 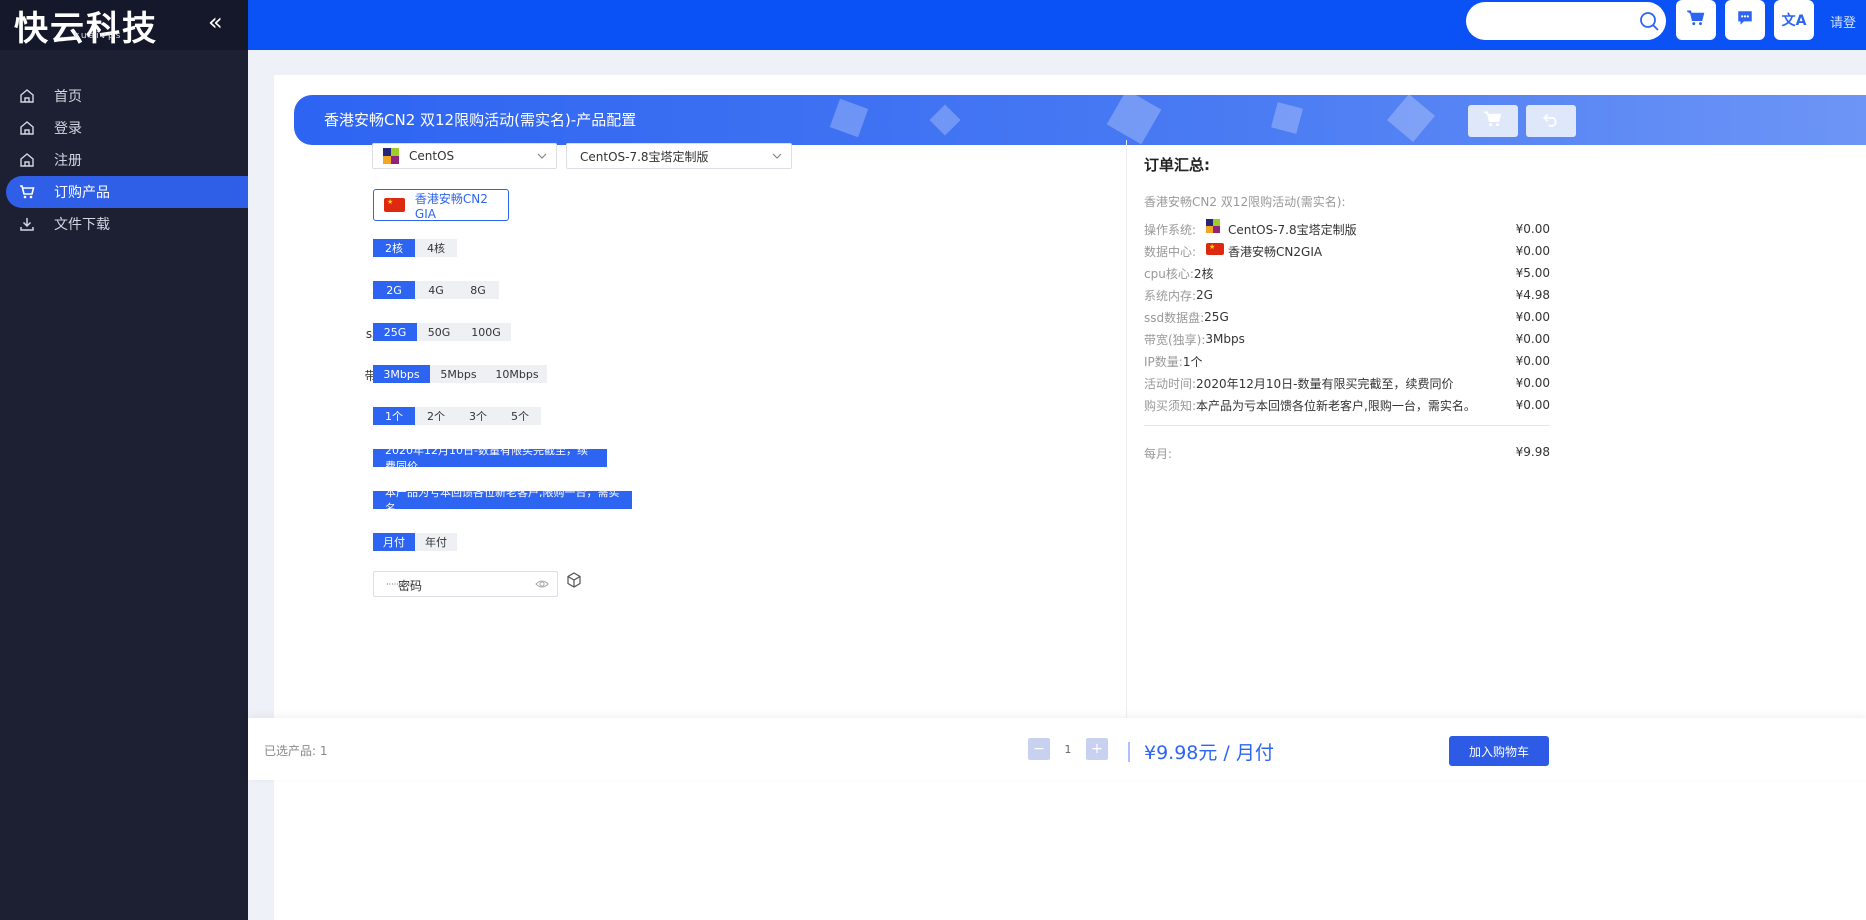 I want to click on os-select: CentOS, so click(x=464, y=156).